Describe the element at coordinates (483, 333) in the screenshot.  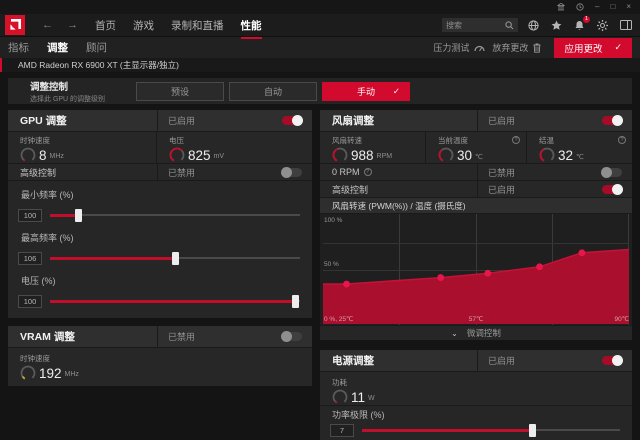
I see `fine-tune-label: 微调控制` at that location.